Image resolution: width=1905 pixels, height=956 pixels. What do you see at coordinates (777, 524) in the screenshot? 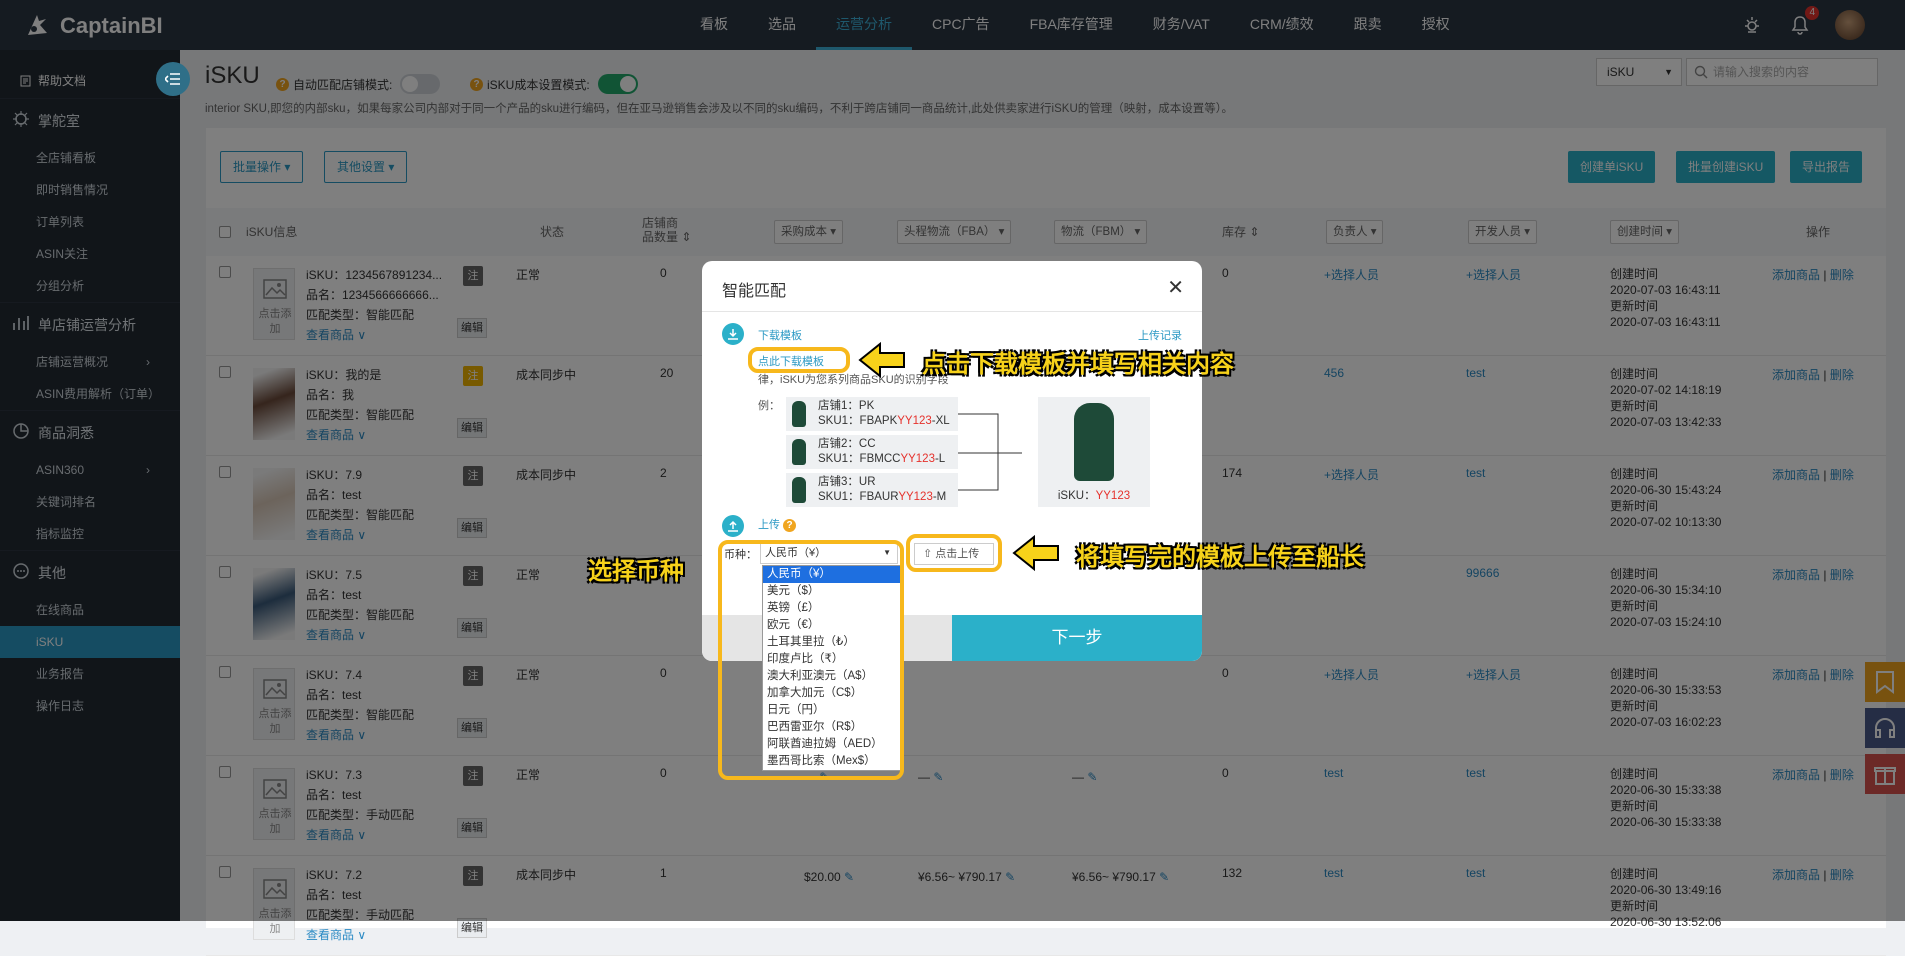
I see `upload-label: 上传 ?` at bounding box center [777, 524].